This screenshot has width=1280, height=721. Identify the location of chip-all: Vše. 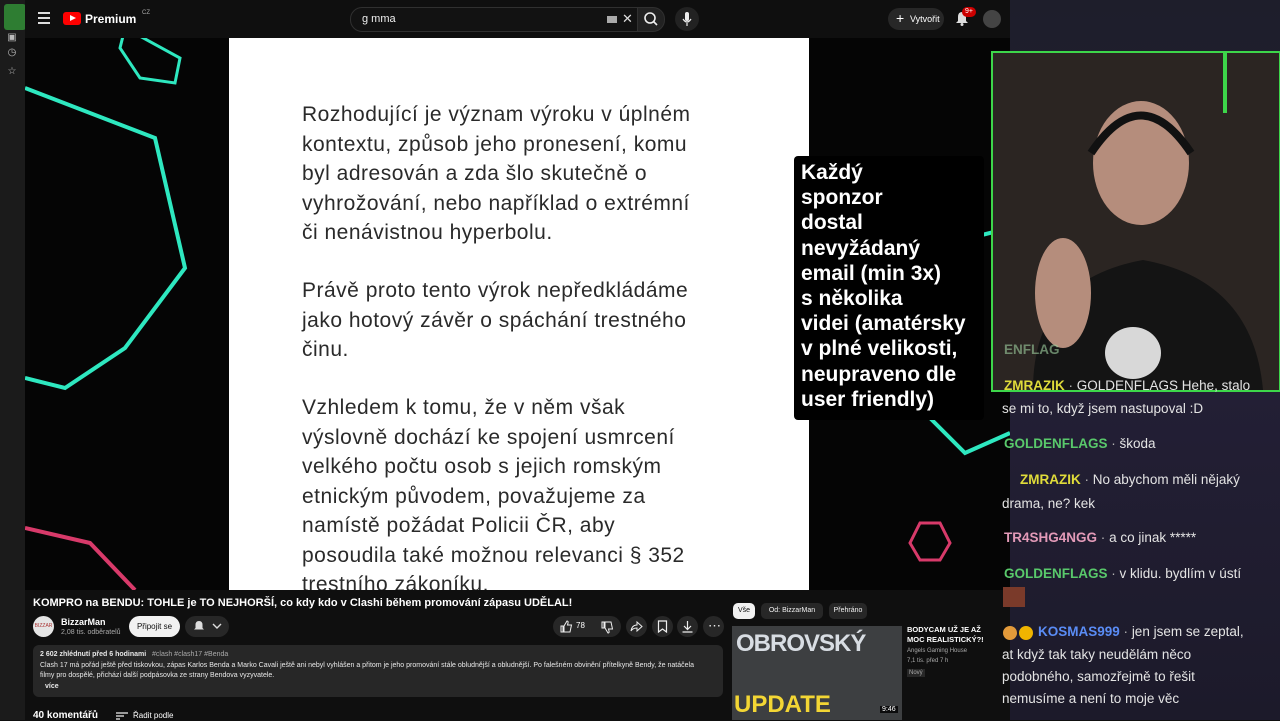
(744, 611).